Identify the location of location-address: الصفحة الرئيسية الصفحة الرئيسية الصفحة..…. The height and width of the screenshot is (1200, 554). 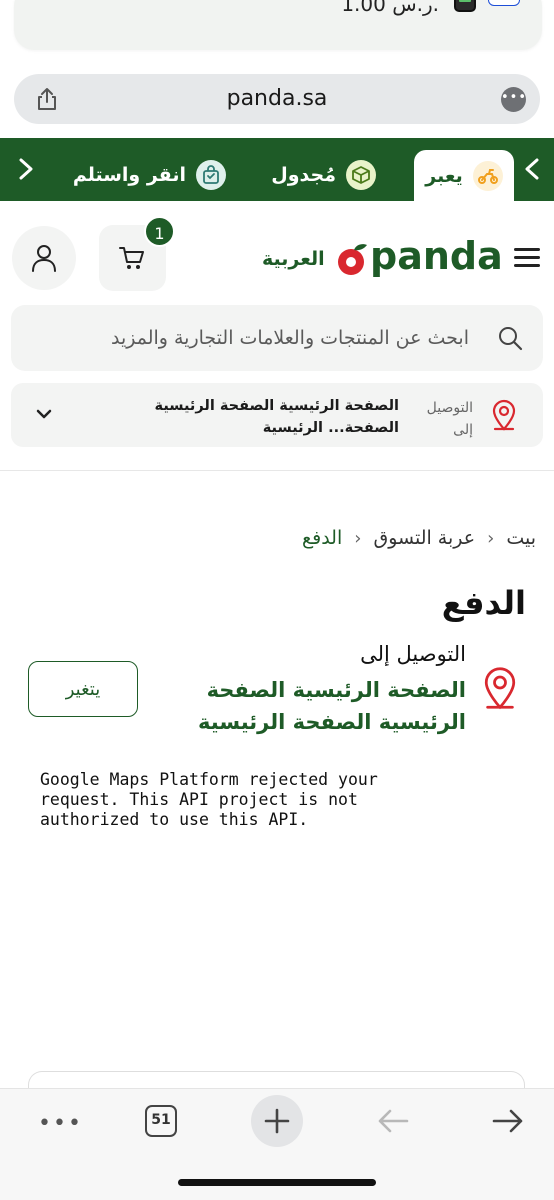
(276, 417).